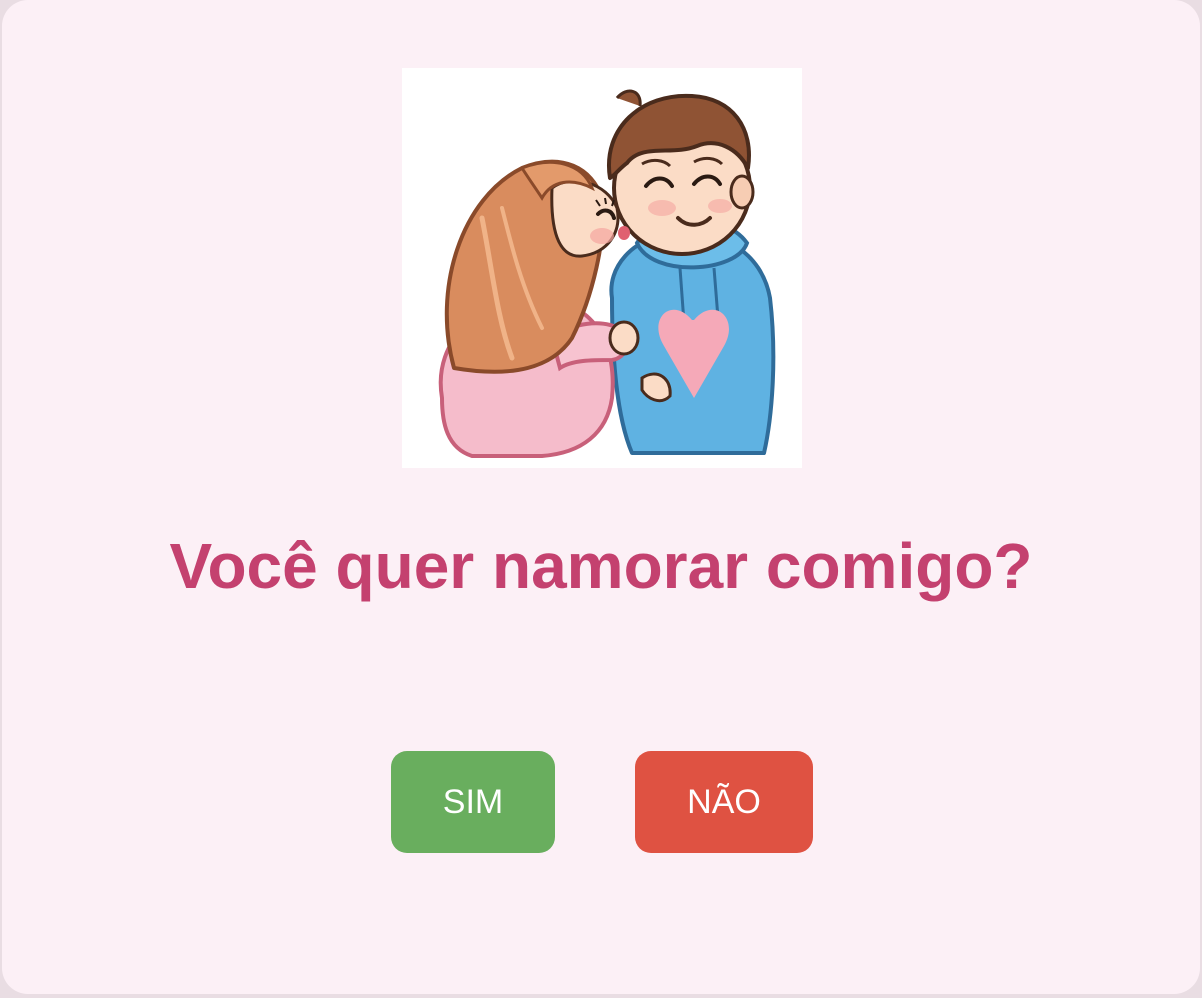  I want to click on yes-button: SIM, so click(473, 802).